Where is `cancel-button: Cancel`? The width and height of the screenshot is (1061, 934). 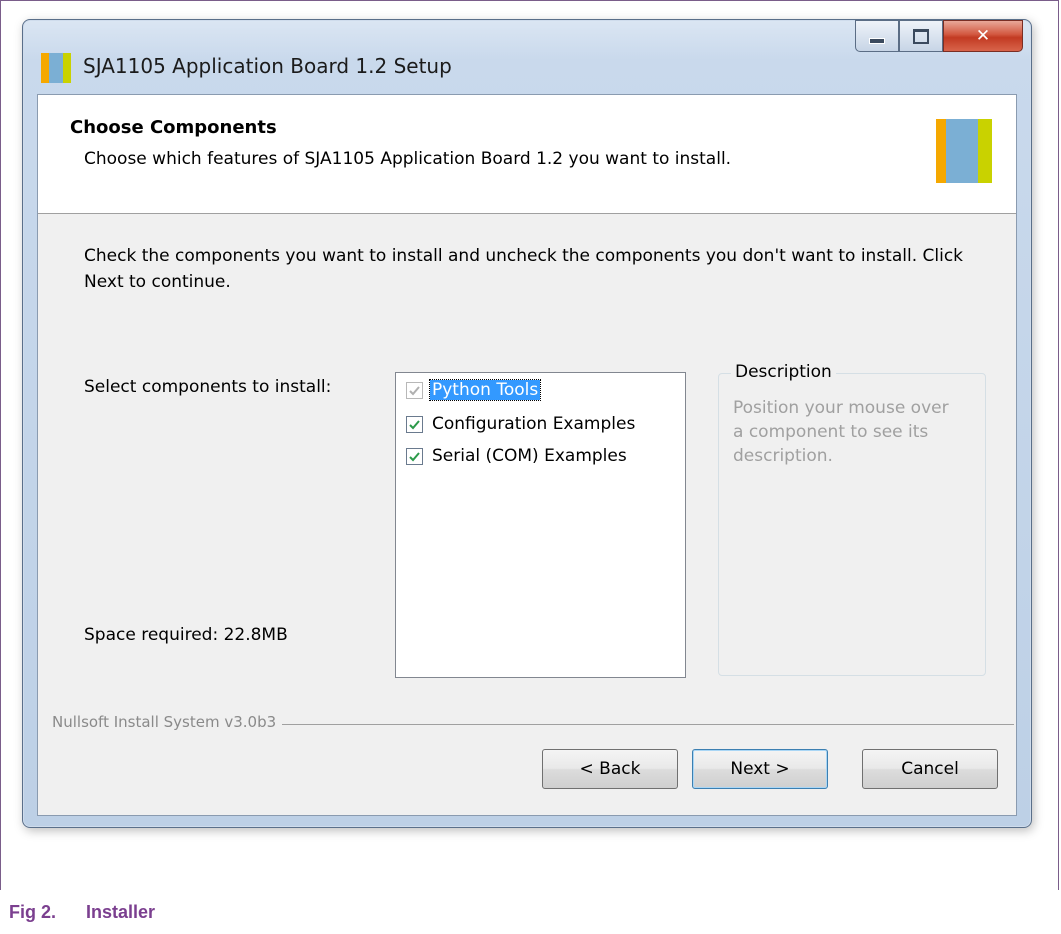 cancel-button: Cancel is located at coordinates (930, 769).